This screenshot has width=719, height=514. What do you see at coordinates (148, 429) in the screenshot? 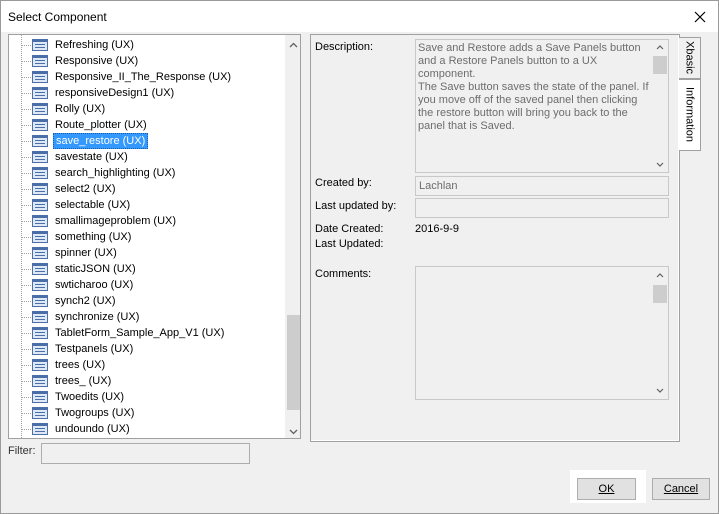
I see `tree-item: undoundo (UX)` at bounding box center [148, 429].